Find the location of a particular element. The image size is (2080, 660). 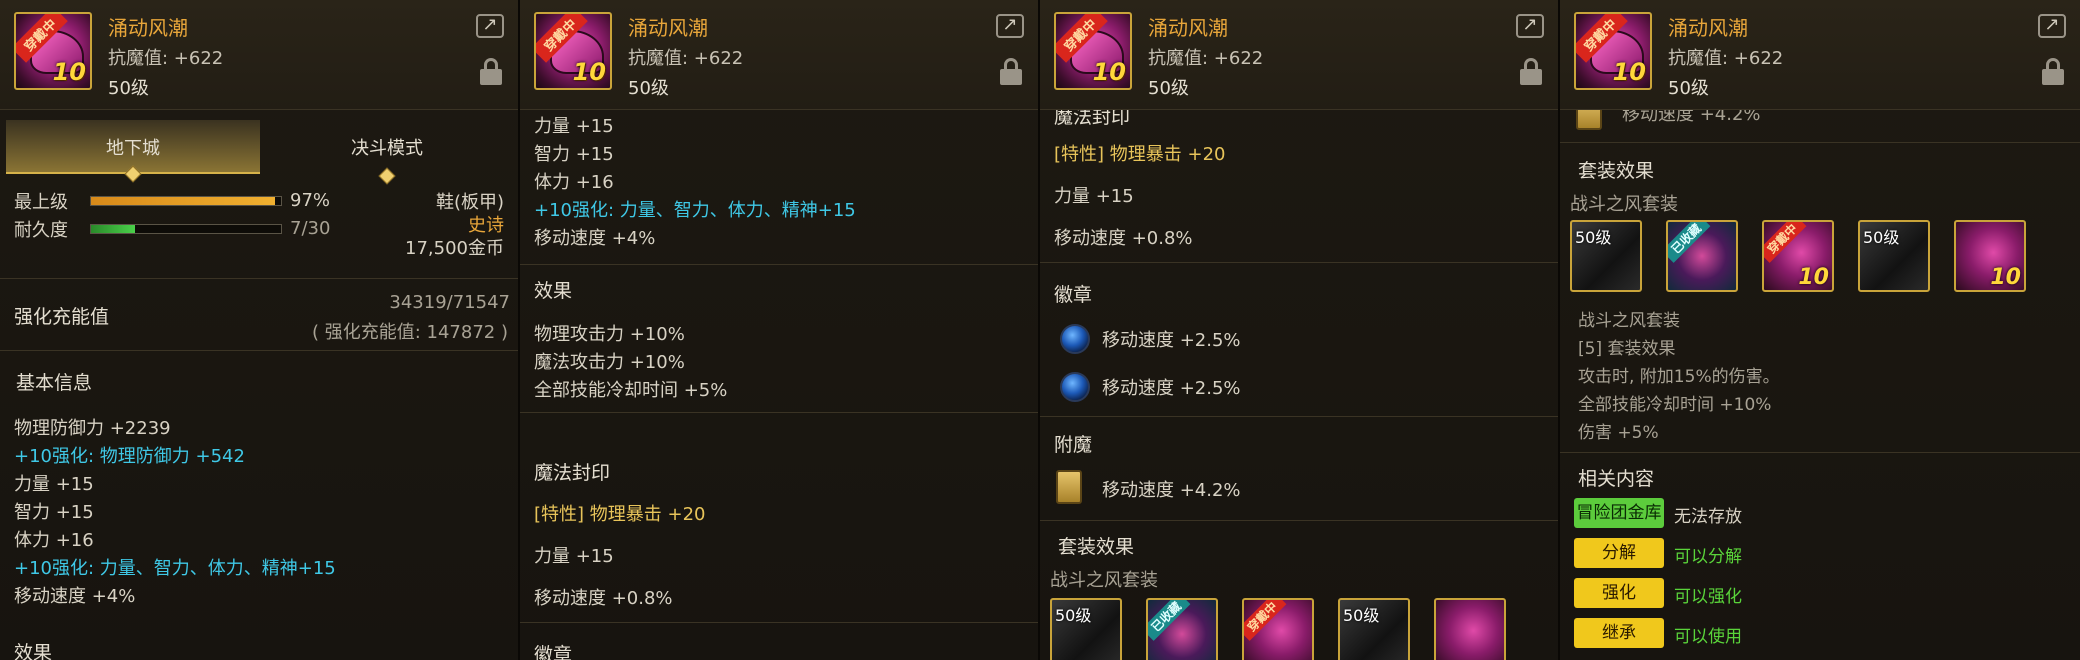

seal-stat: 力量 +15 is located at coordinates (574, 556).